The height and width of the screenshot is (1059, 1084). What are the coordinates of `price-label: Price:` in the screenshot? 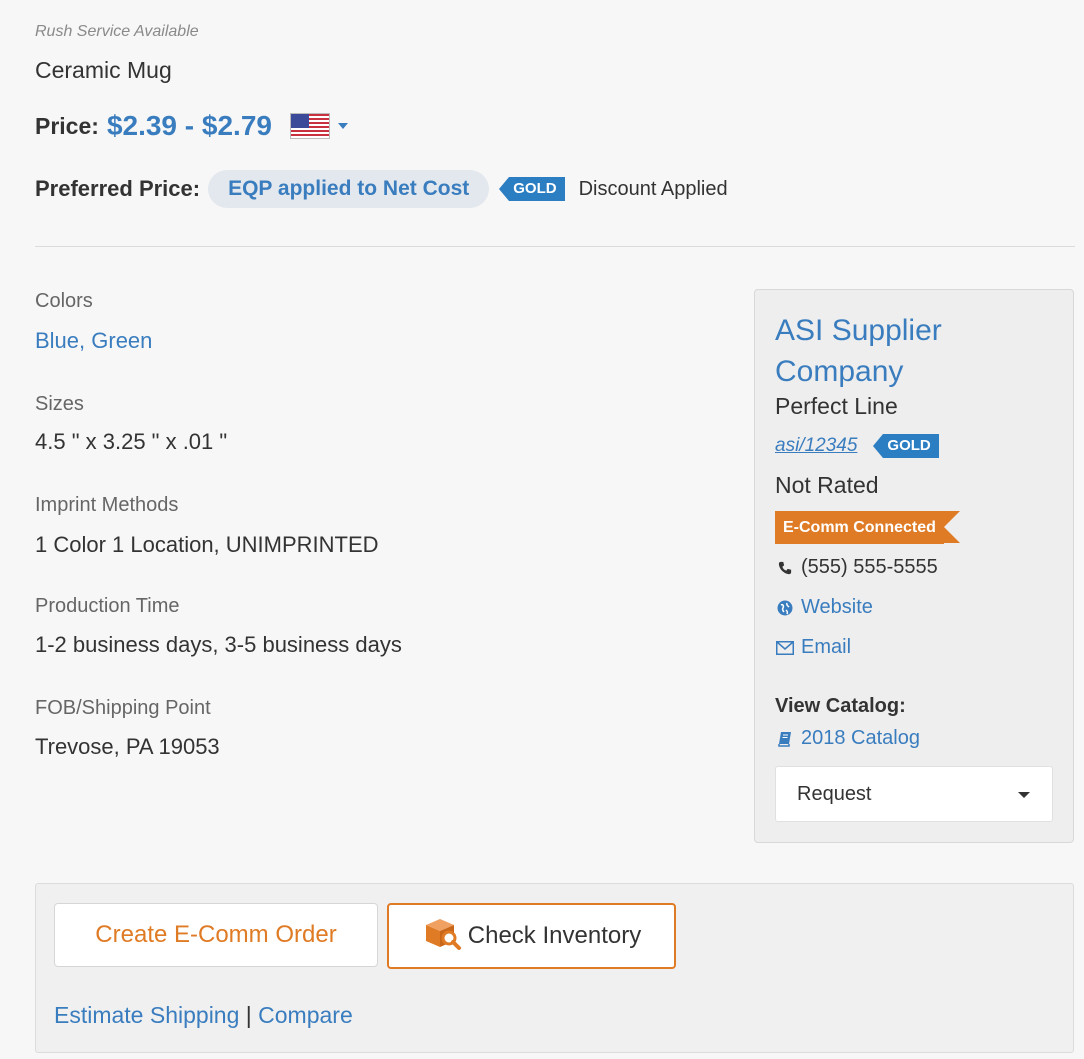 It's located at (67, 125).